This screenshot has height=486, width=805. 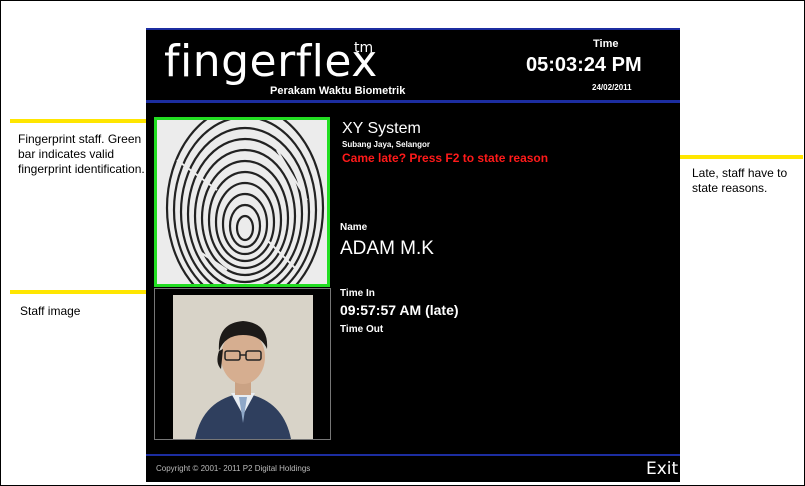 I want to click on company-name: XY System, so click(x=381, y=128).